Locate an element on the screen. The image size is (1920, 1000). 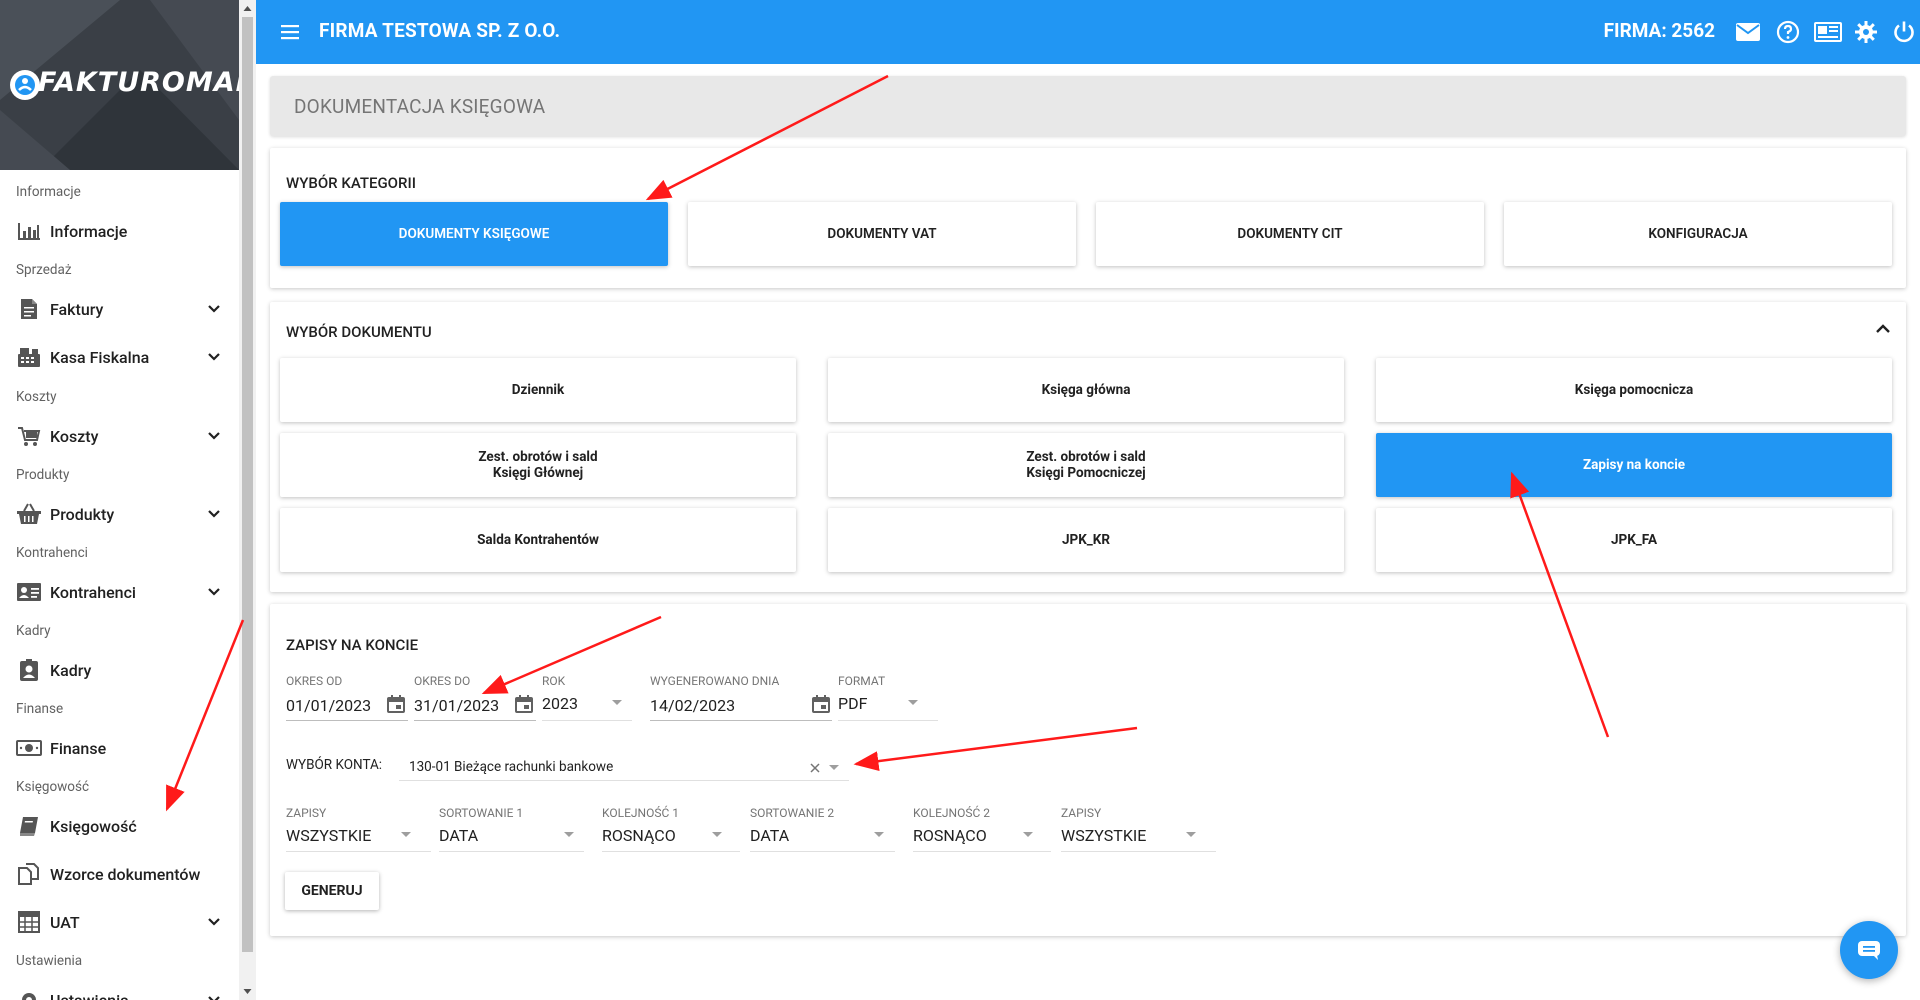
sortowanie1-label: SORTOWANIE 1 is located at coordinates (481, 813).